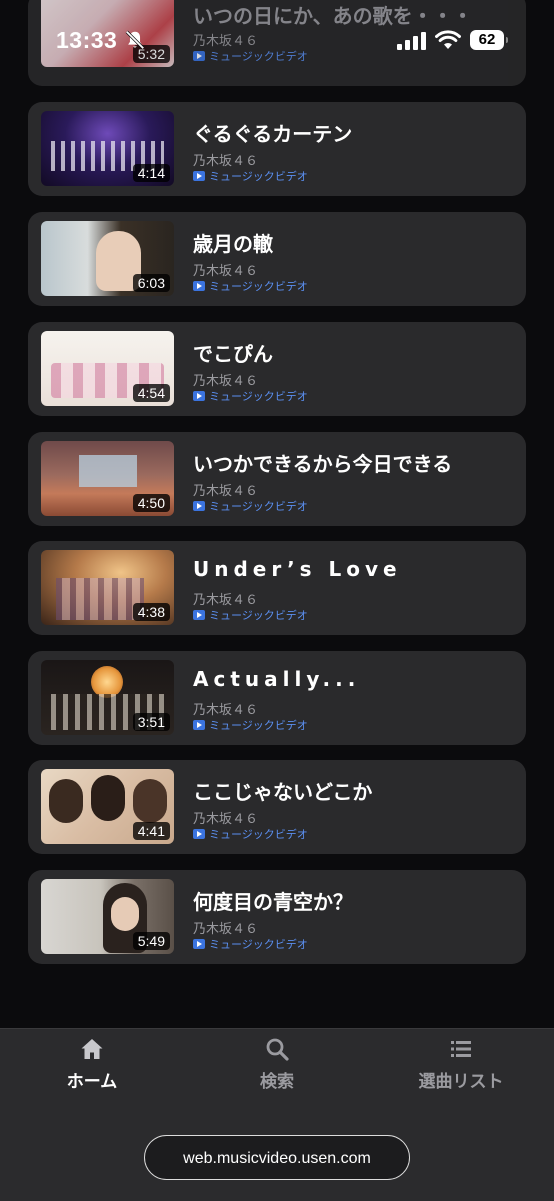 The height and width of the screenshot is (1201, 554). What do you see at coordinates (461, 1049) in the screenshot?
I see `list-icon` at bounding box center [461, 1049].